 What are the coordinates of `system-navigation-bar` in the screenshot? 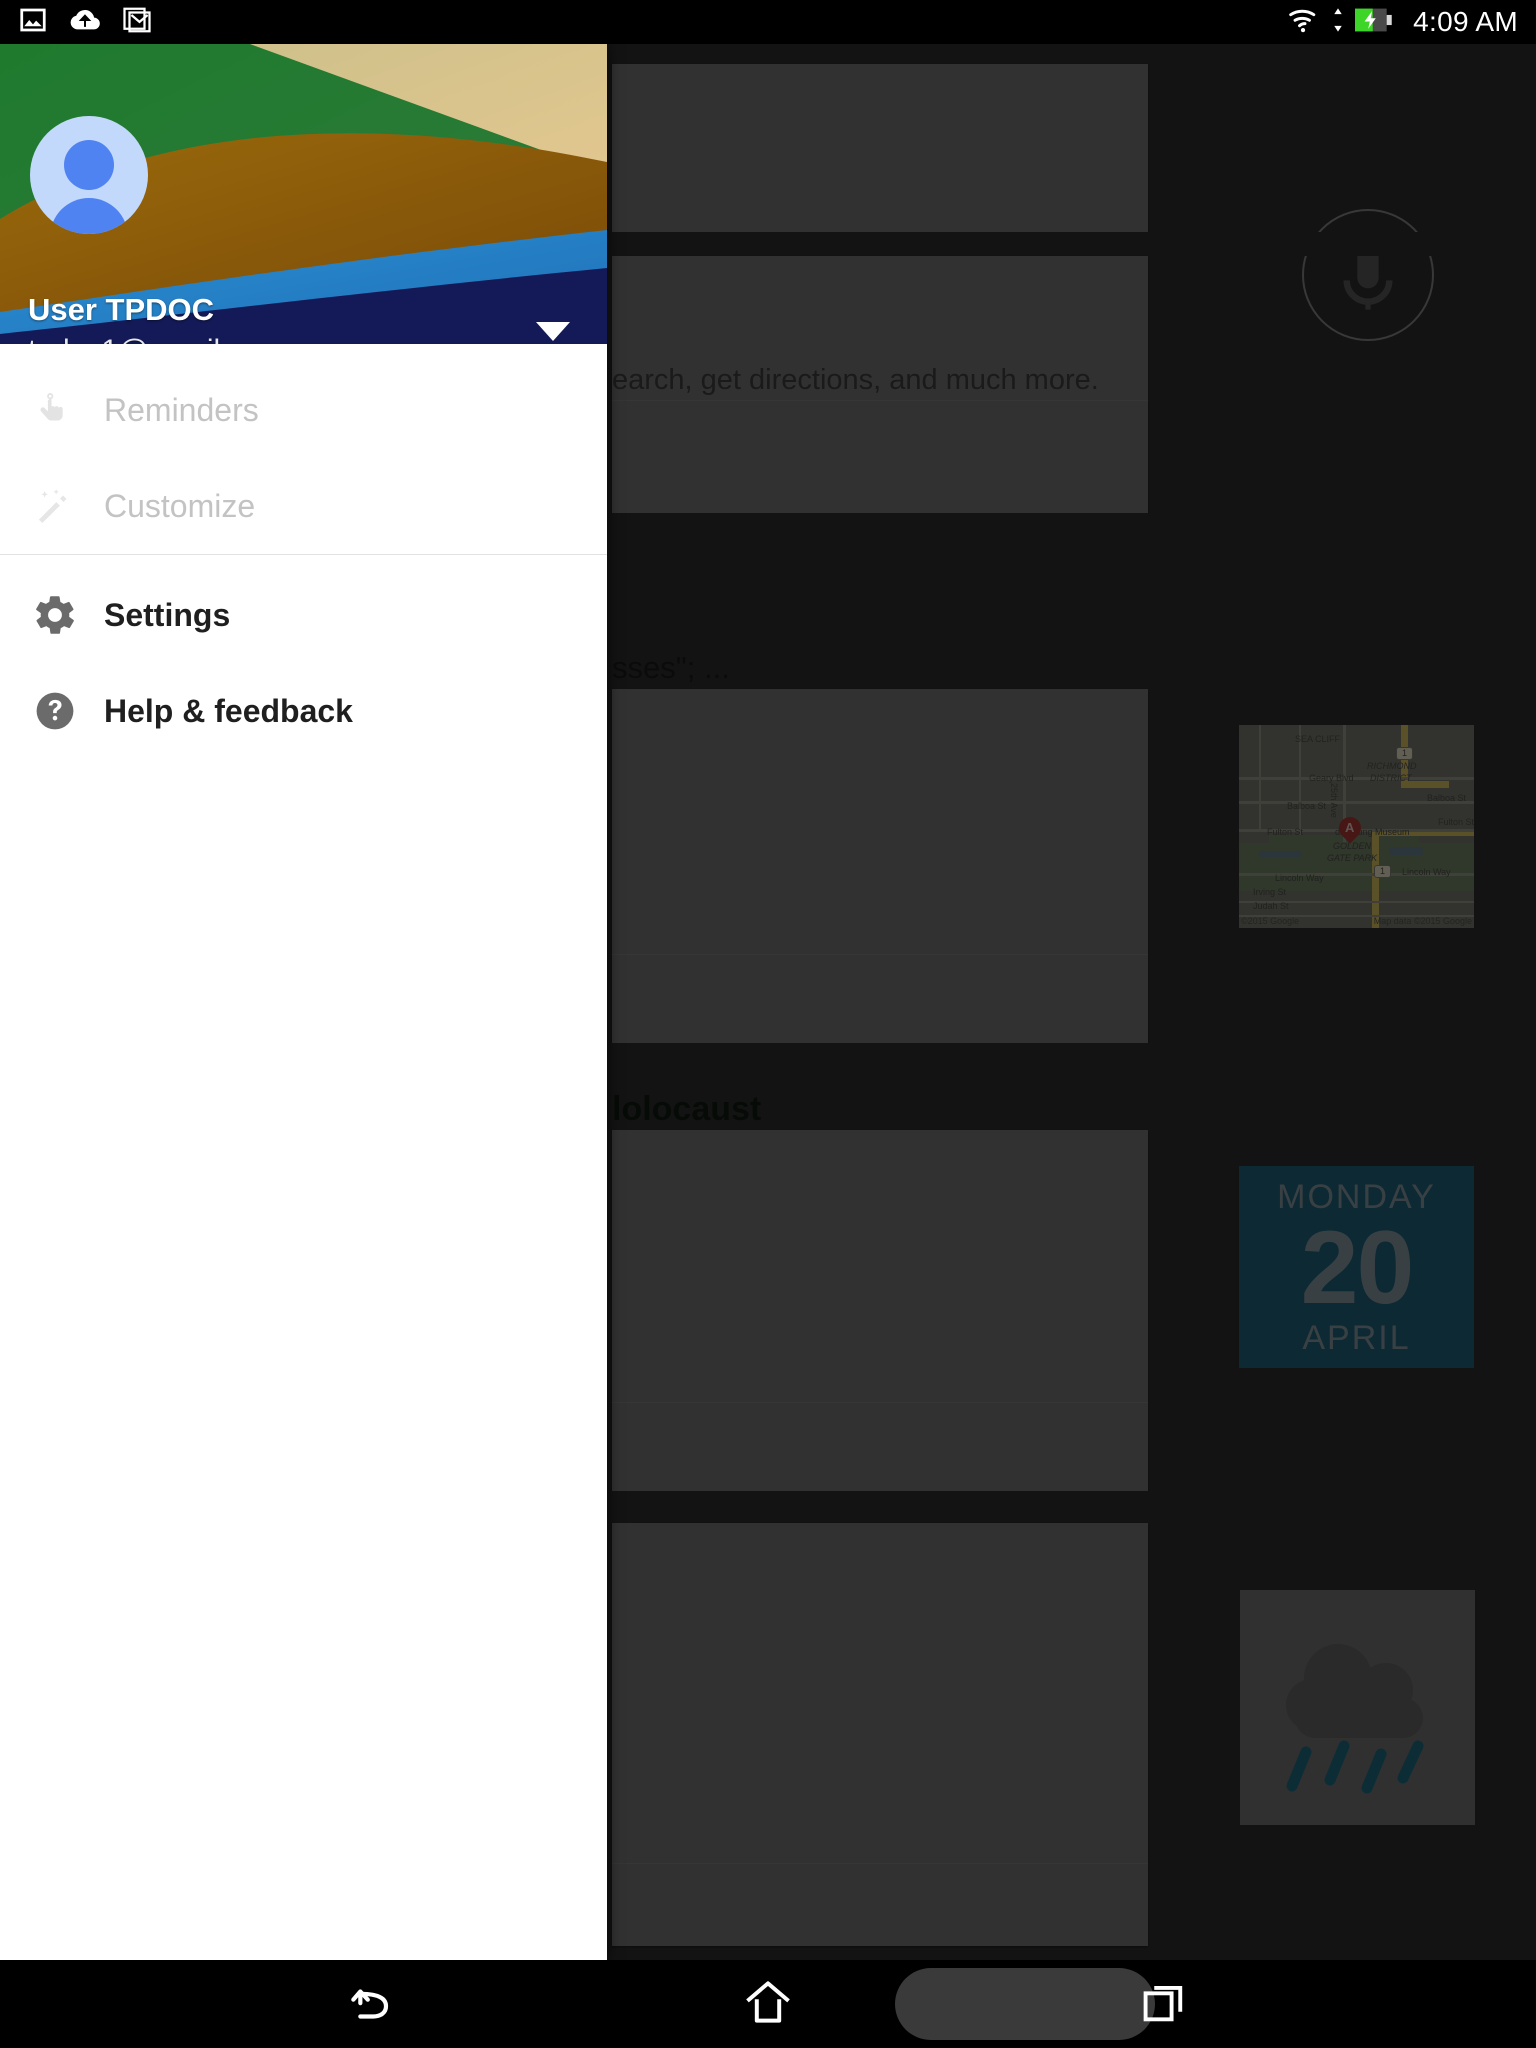 It's located at (768, 2004).